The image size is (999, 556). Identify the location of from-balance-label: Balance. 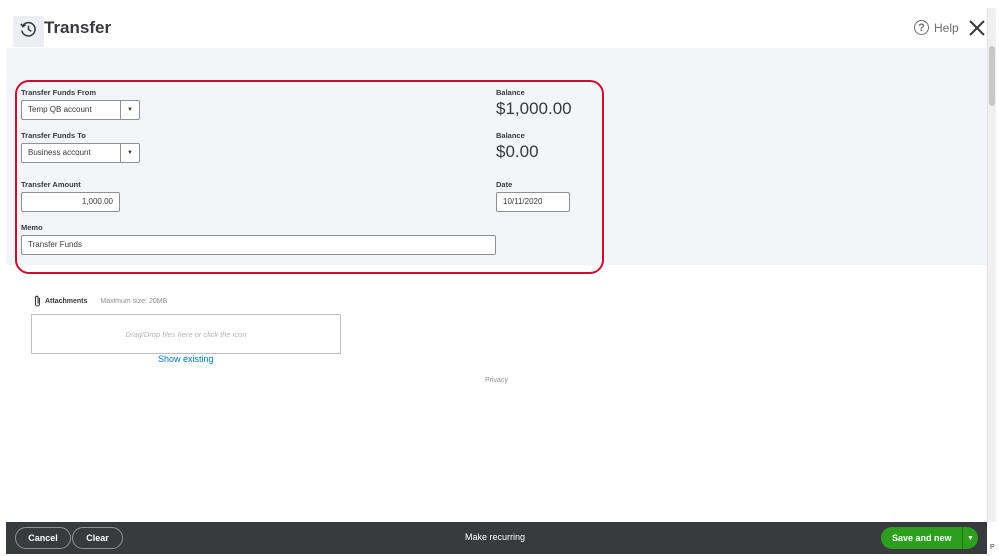
(510, 92).